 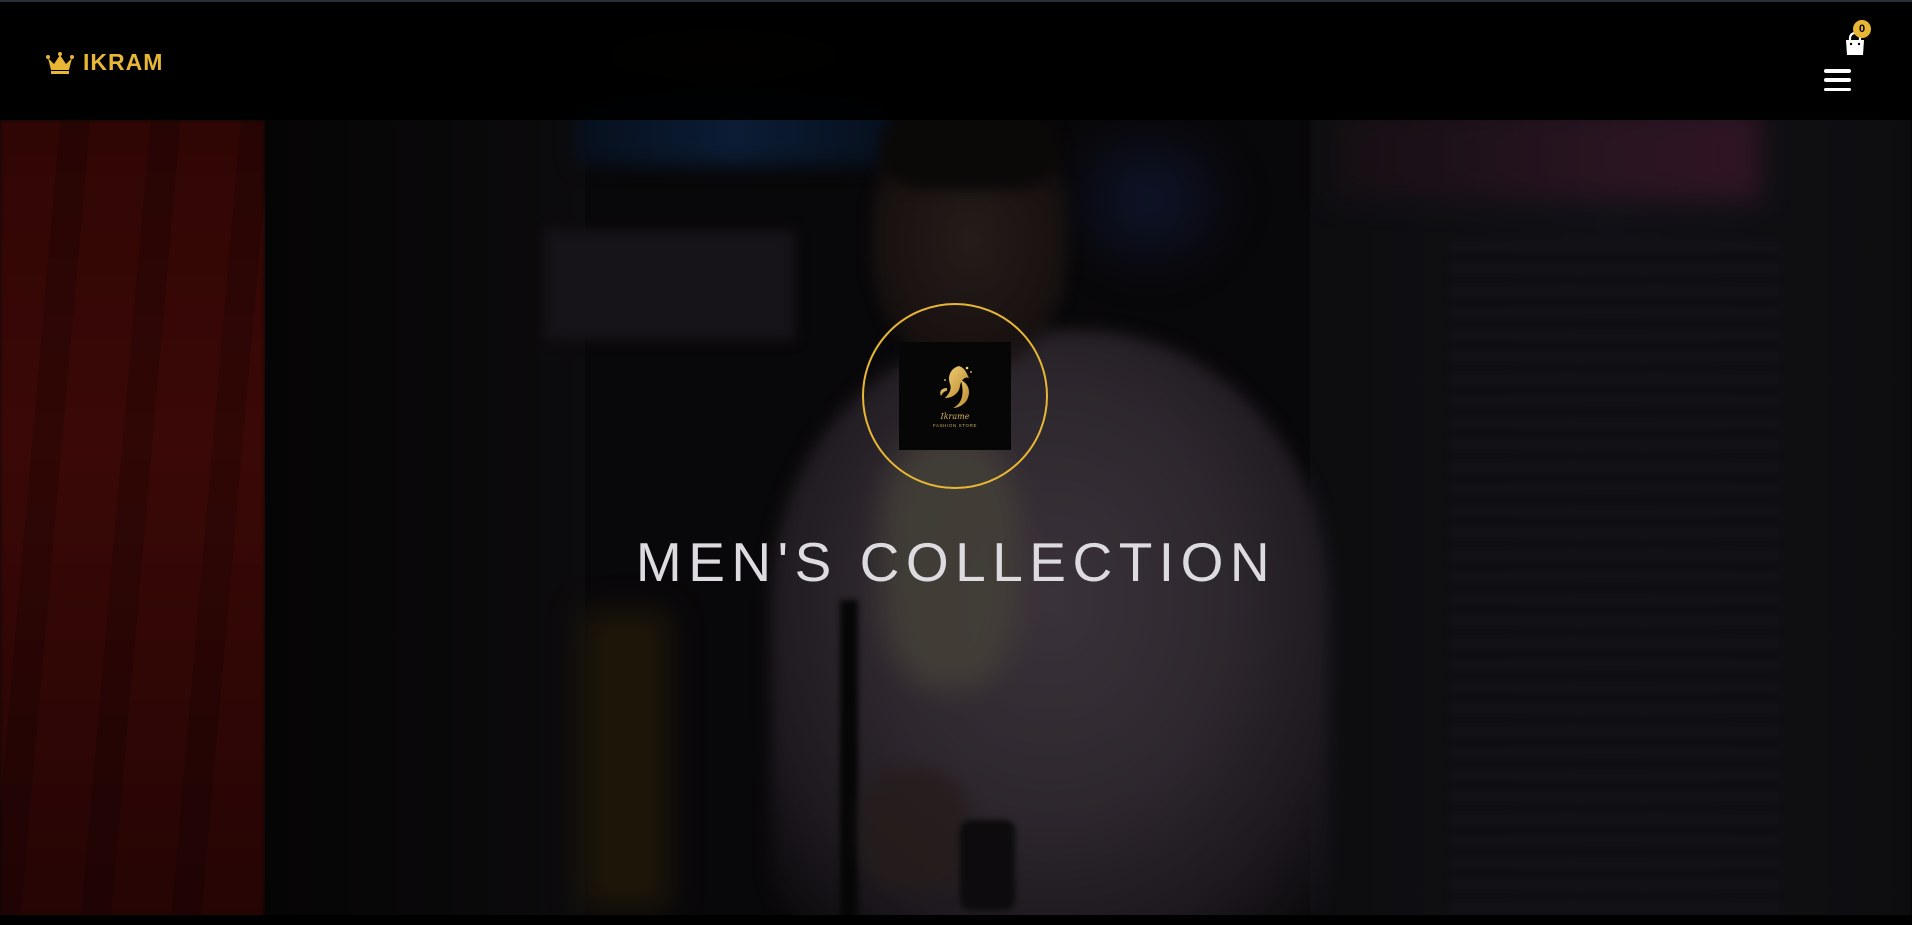 What do you see at coordinates (956, 920) in the screenshot?
I see `page-bottom-edge` at bounding box center [956, 920].